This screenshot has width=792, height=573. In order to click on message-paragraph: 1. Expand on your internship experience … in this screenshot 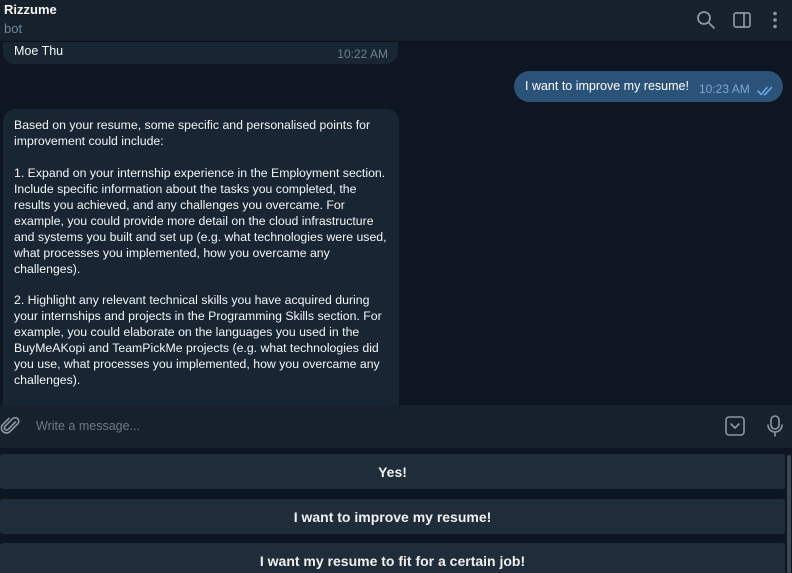, I will do `click(200, 221)`.